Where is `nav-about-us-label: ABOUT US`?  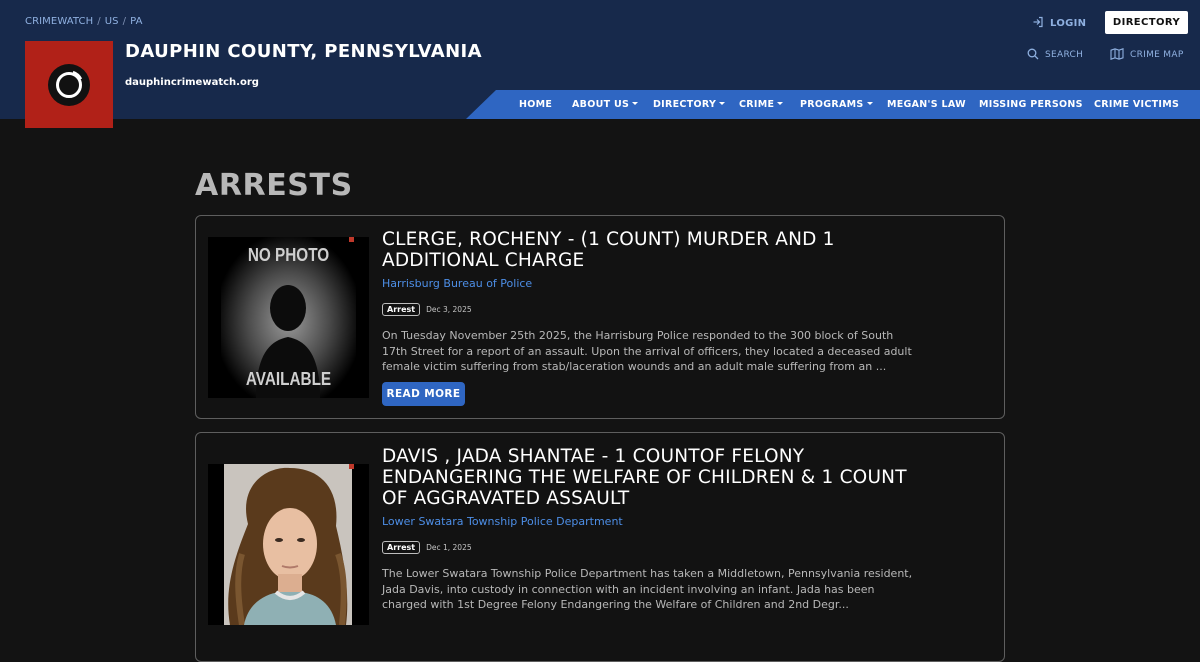 nav-about-us-label: ABOUT US is located at coordinates (601, 104).